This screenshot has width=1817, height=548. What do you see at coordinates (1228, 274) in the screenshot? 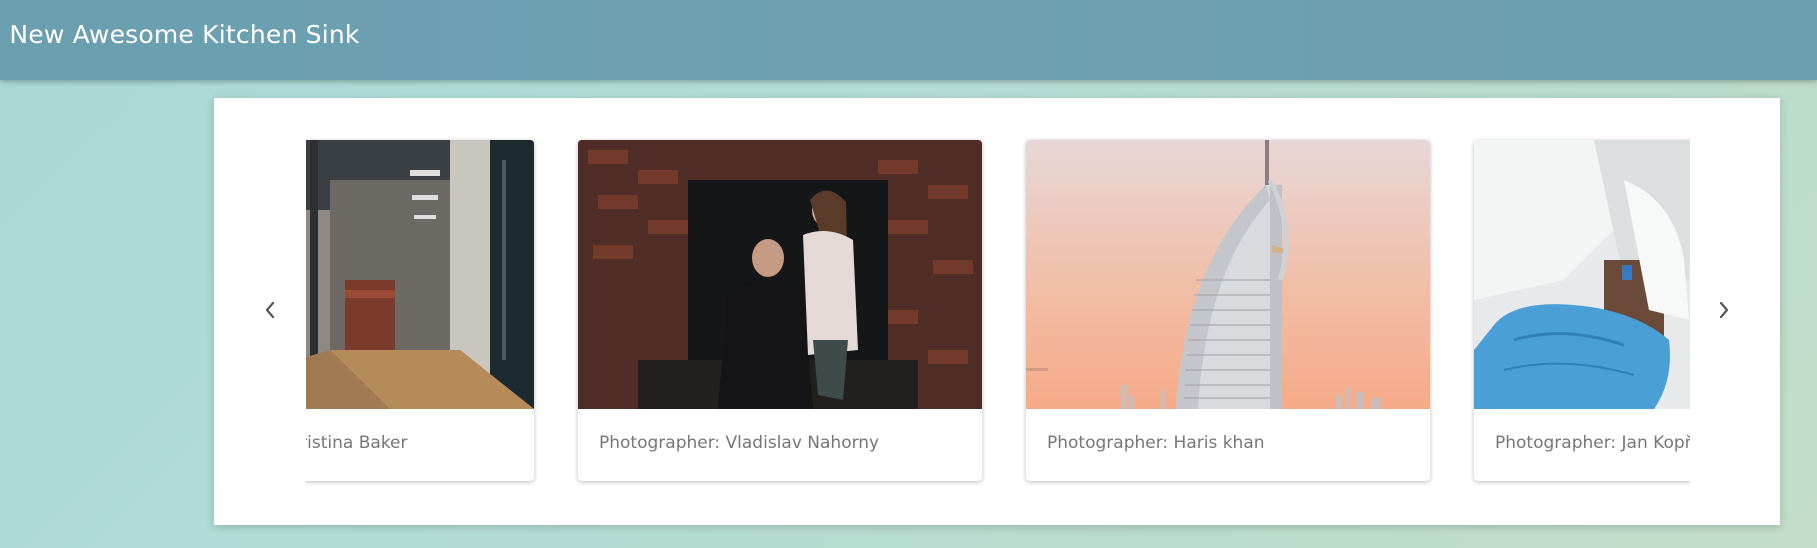
I see `burj-al-arab-sunset-photo` at bounding box center [1228, 274].